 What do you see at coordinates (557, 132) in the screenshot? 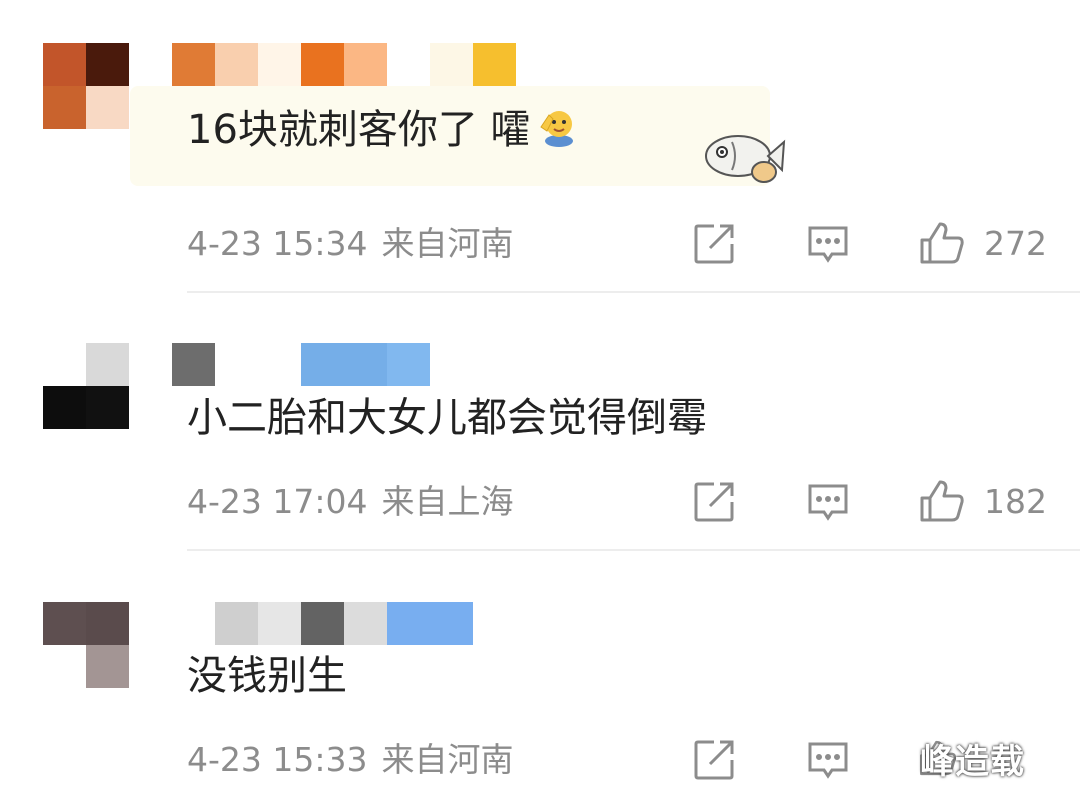
I see `salute-face-emoji` at bounding box center [557, 132].